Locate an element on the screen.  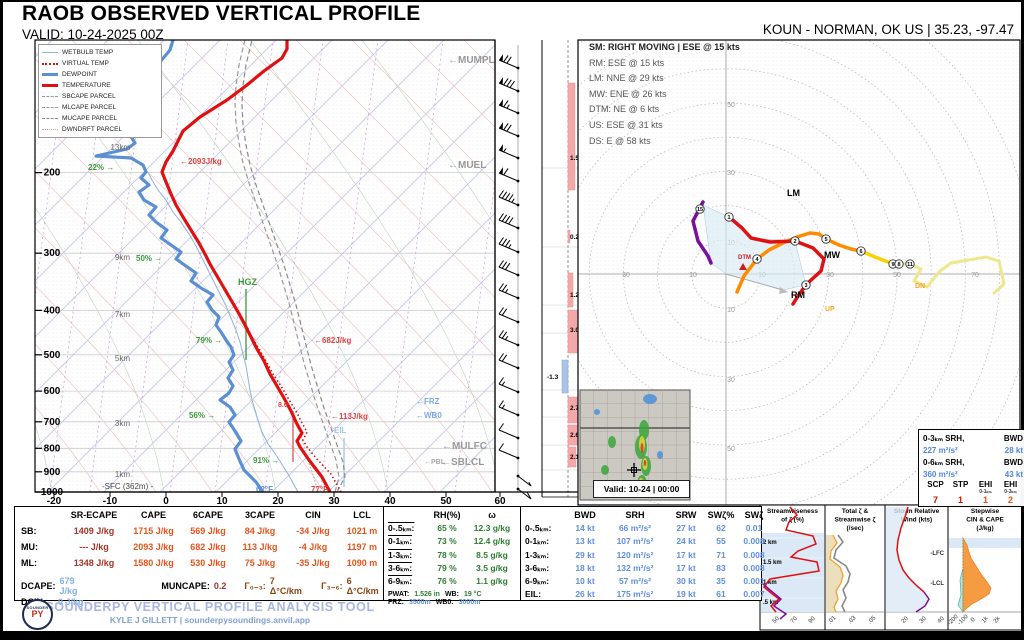
shear-cell: 35 is located at coordinates (721, 580).